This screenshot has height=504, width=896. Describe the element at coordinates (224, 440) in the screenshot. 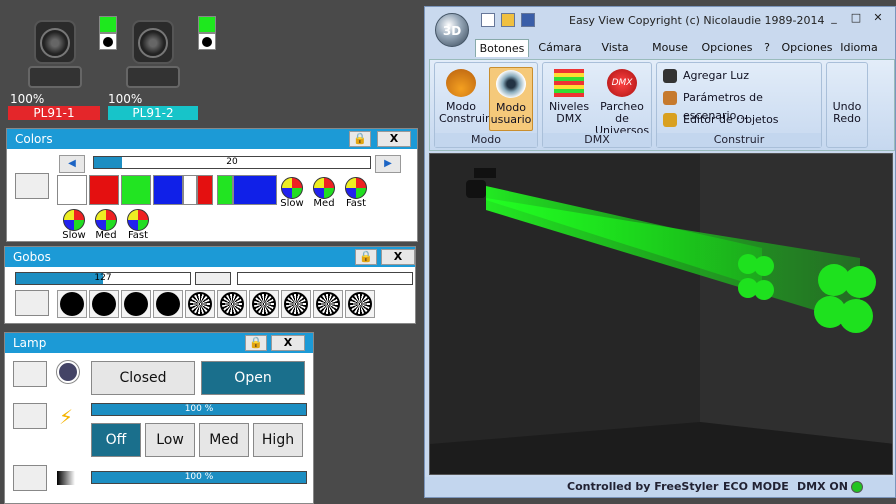

I see `level-med-button: Med` at that location.